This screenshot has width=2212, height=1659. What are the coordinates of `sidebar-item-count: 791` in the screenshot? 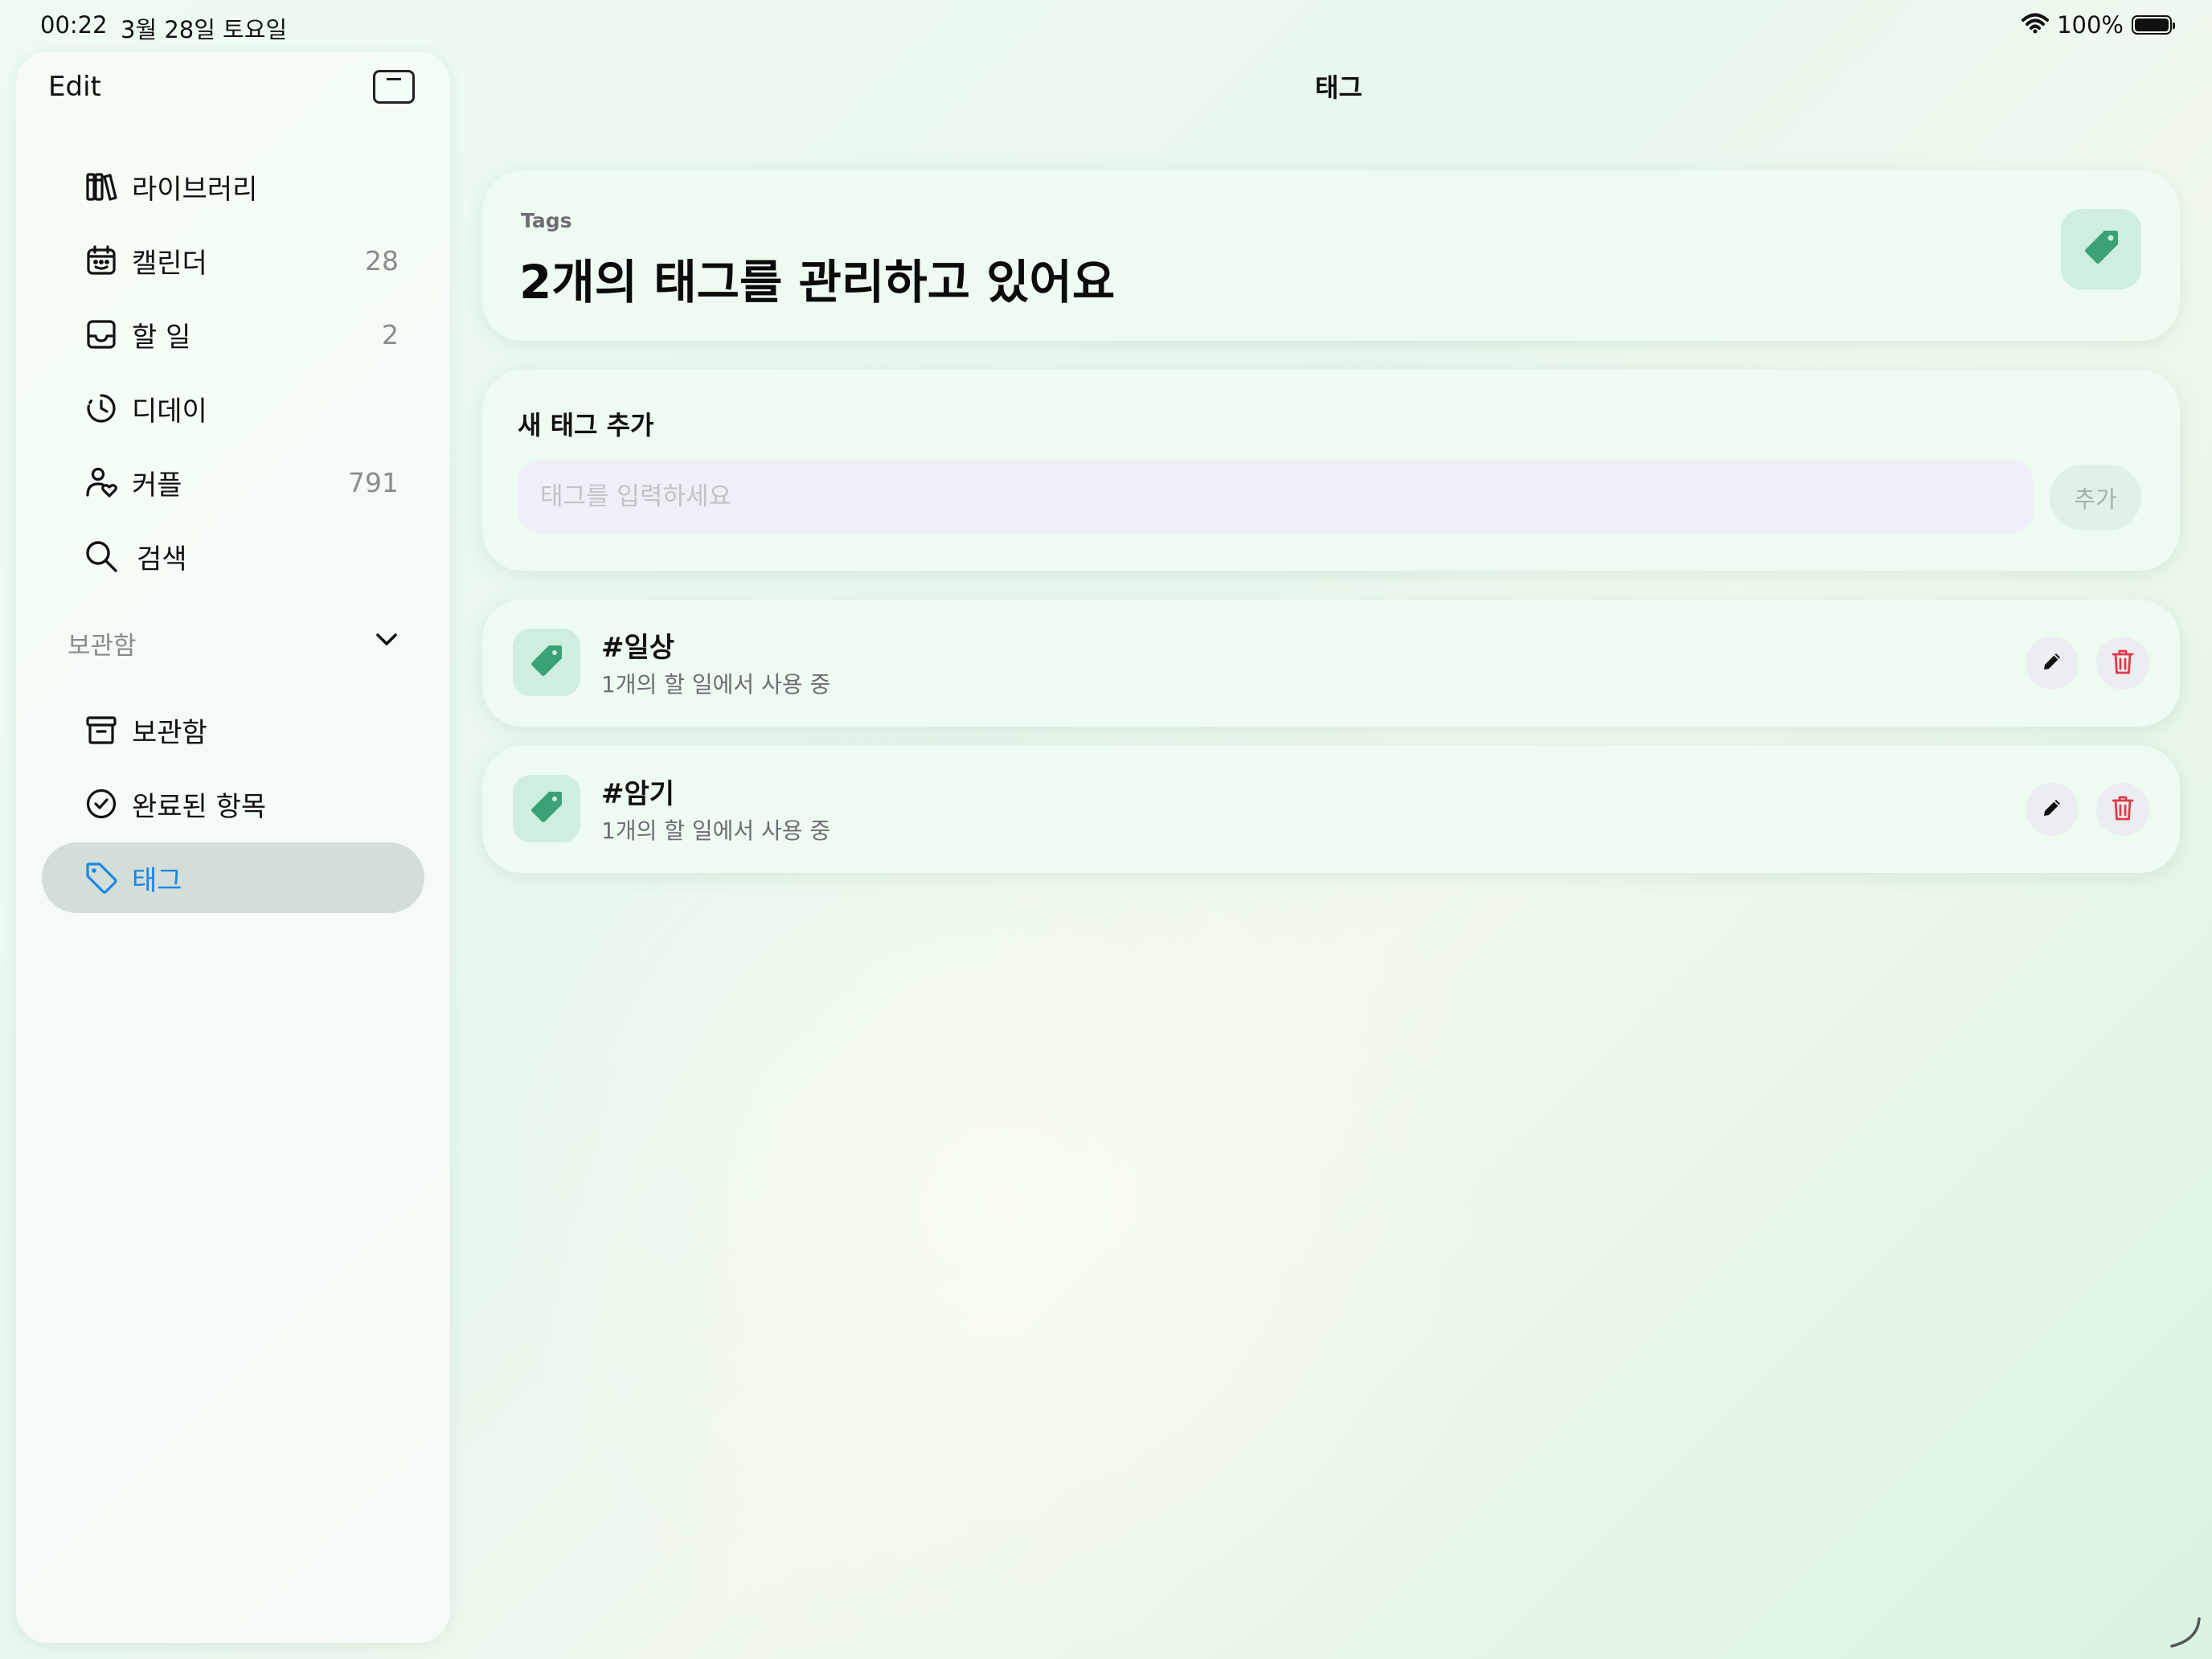 It's located at (373, 482).